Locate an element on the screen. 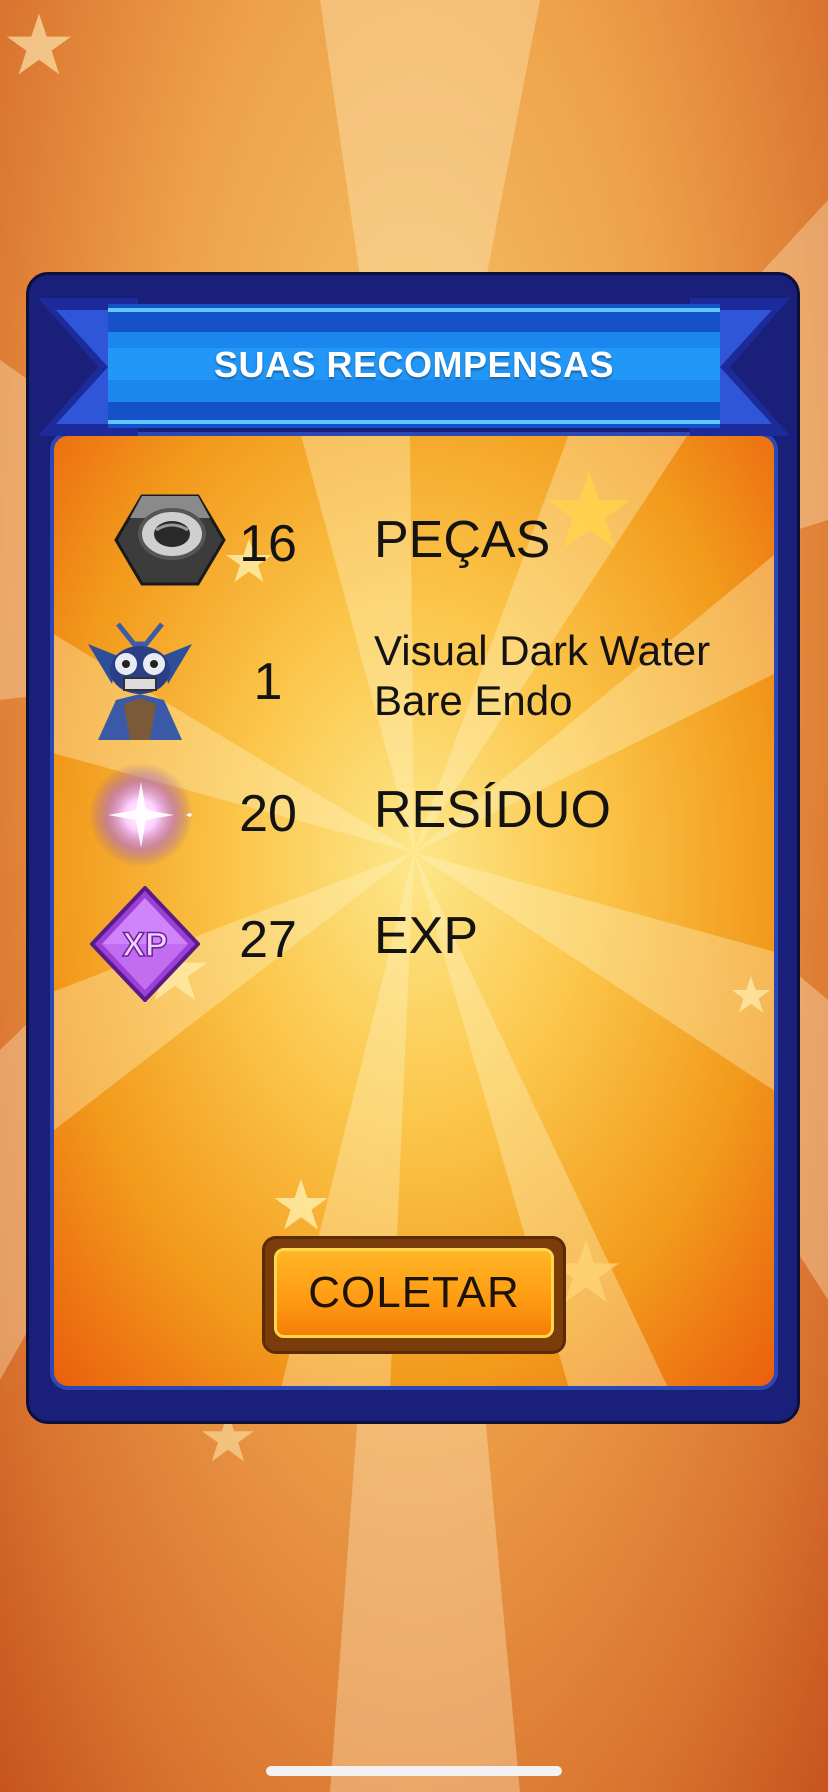  collect-button-label: COLETAR is located at coordinates (414, 1292).